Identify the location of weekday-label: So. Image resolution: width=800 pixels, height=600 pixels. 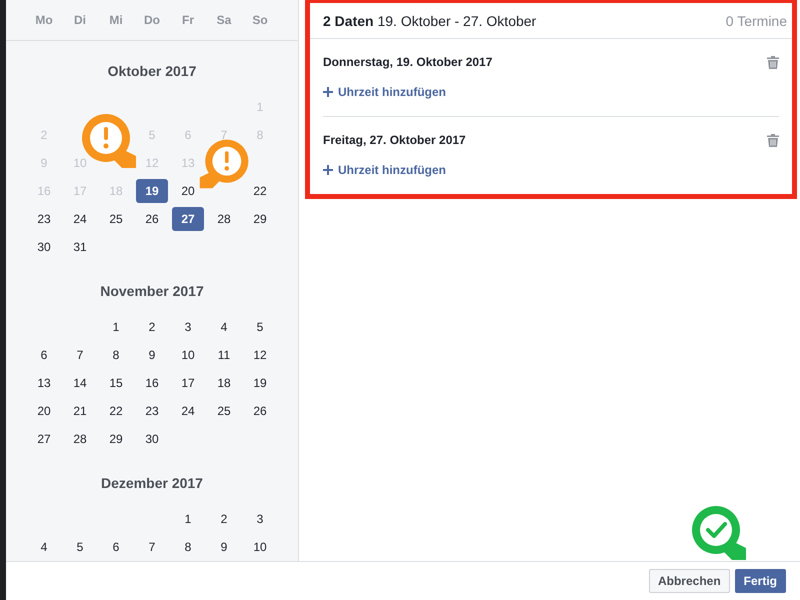
(260, 20).